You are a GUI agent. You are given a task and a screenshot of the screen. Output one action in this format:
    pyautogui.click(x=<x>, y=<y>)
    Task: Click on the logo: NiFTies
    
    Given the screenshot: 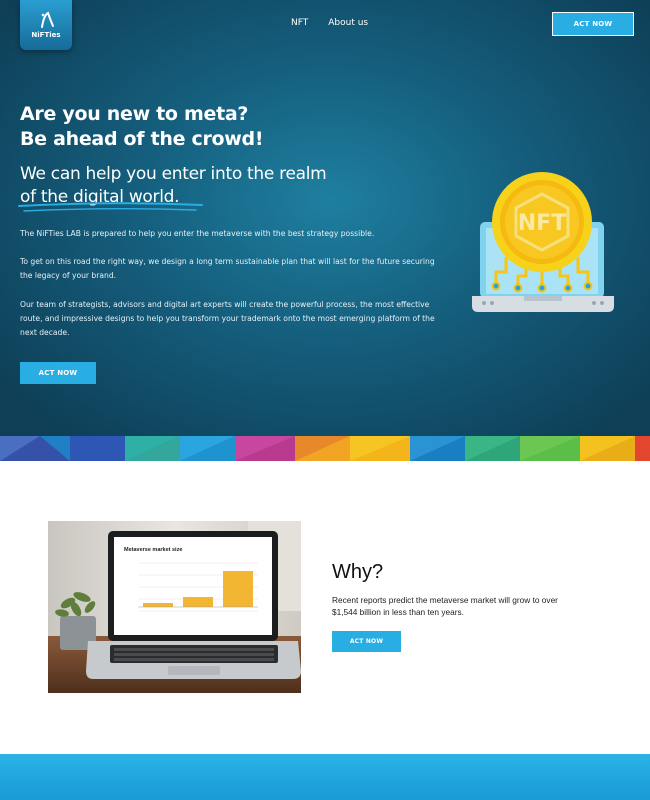 What is the action you would take?
    pyautogui.click(x=46, y=25)
    